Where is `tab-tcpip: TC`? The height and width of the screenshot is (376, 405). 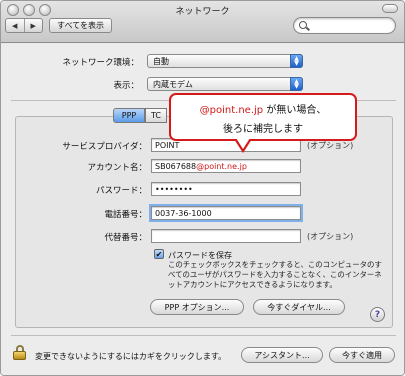 tab-tcpip: TC is located at coordinates (156, 115).